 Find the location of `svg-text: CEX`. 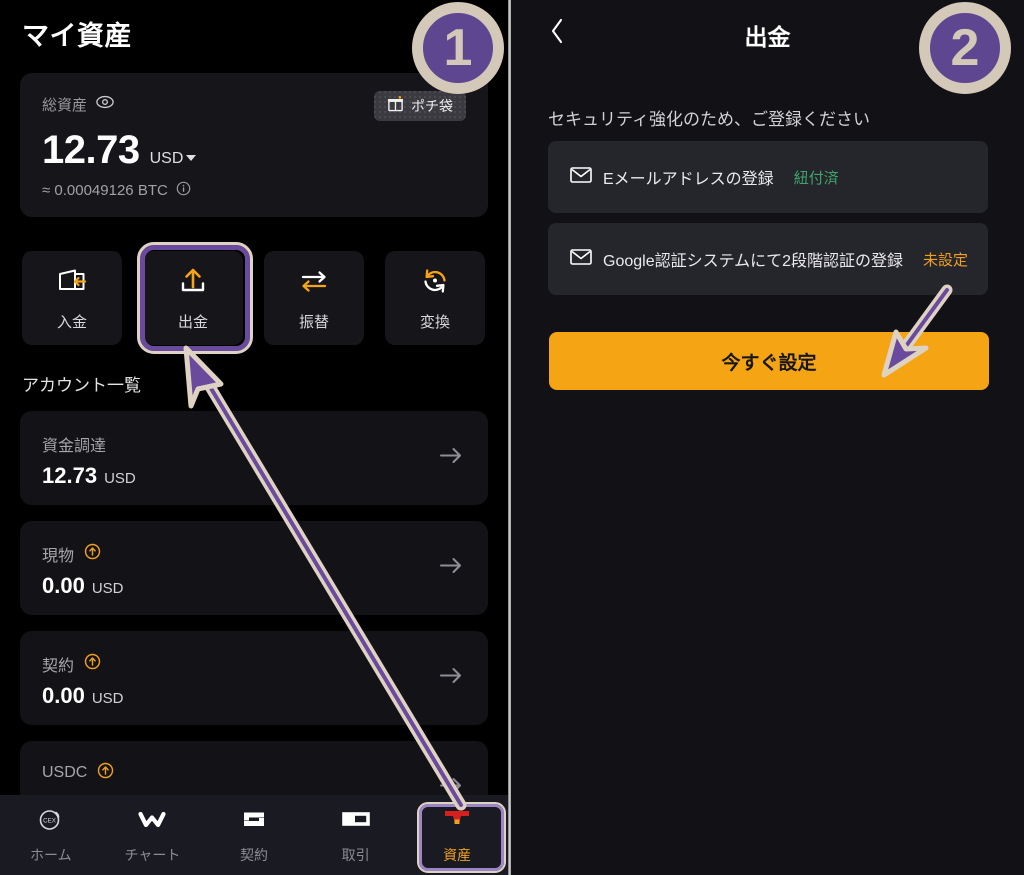

svg-text: CEX is located at coordinates (49, 820).